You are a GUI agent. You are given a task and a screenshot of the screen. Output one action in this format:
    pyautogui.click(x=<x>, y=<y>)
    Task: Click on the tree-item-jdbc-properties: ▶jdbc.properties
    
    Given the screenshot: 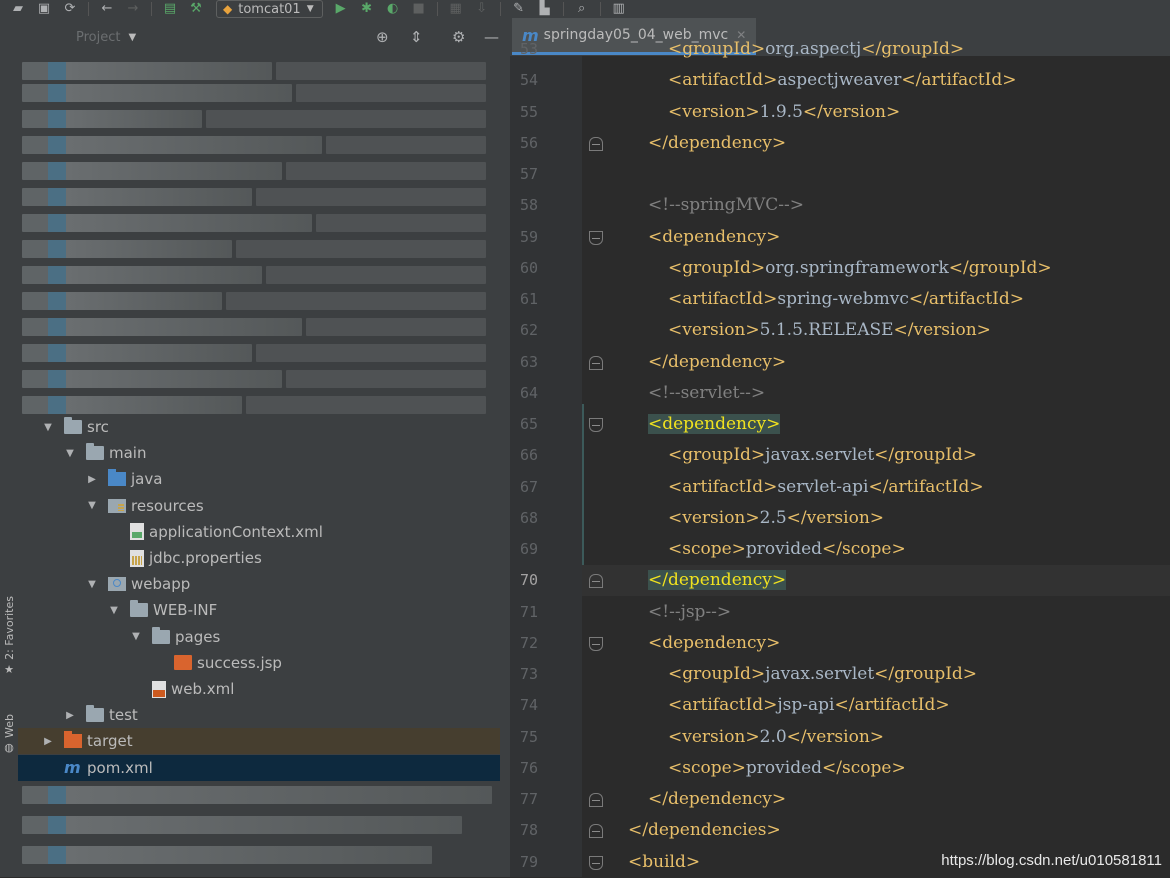 What is the action you would take?
    pyautogui.click(x=259, y=558)
    